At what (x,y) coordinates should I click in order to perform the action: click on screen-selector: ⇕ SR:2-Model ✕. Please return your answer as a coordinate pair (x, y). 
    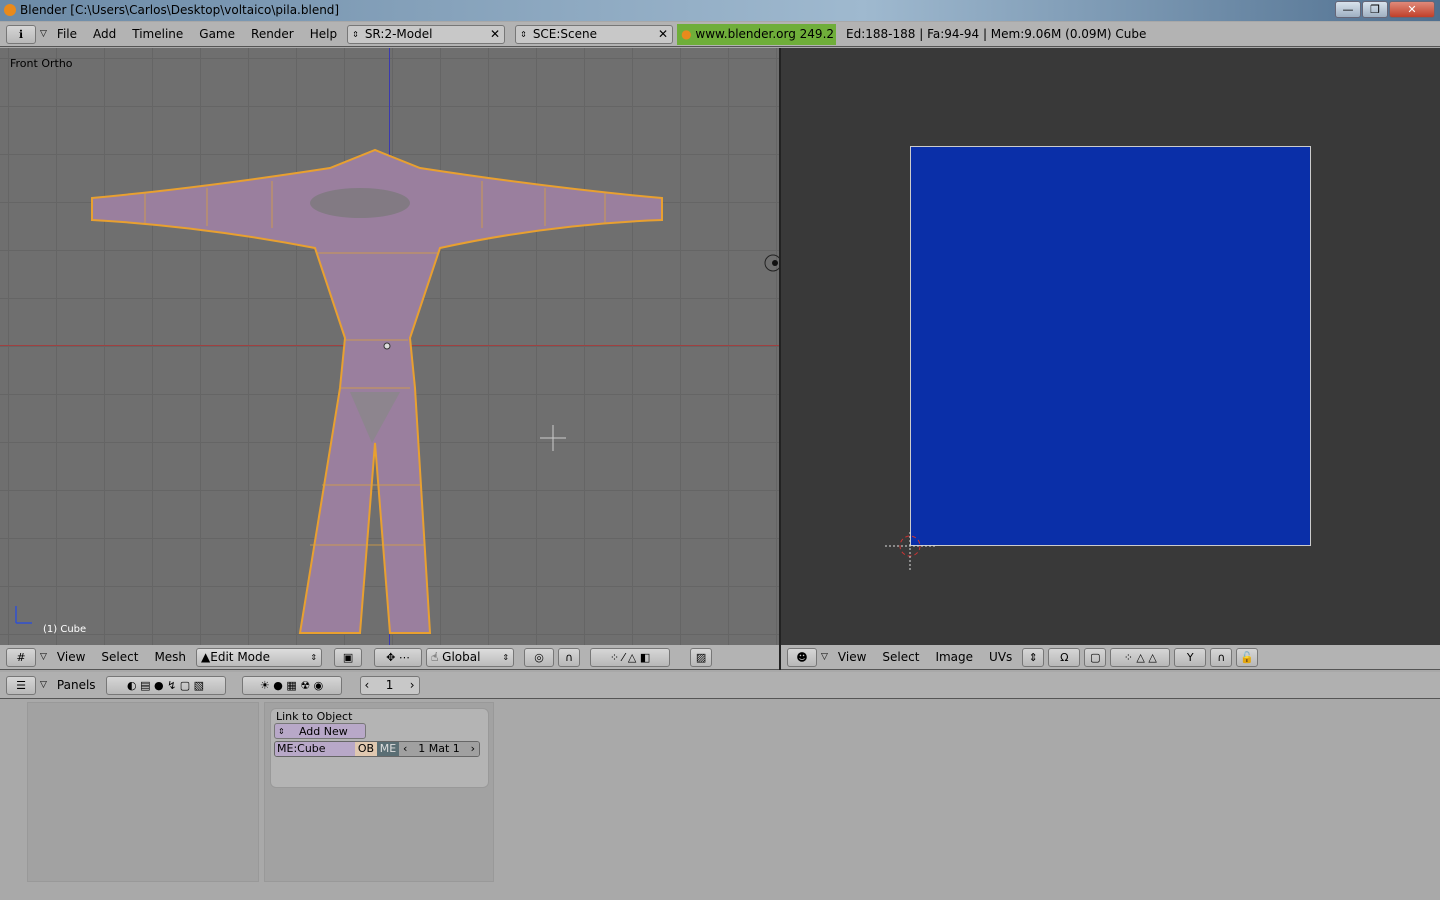
    Looking at the image, I should click on (426, 34).